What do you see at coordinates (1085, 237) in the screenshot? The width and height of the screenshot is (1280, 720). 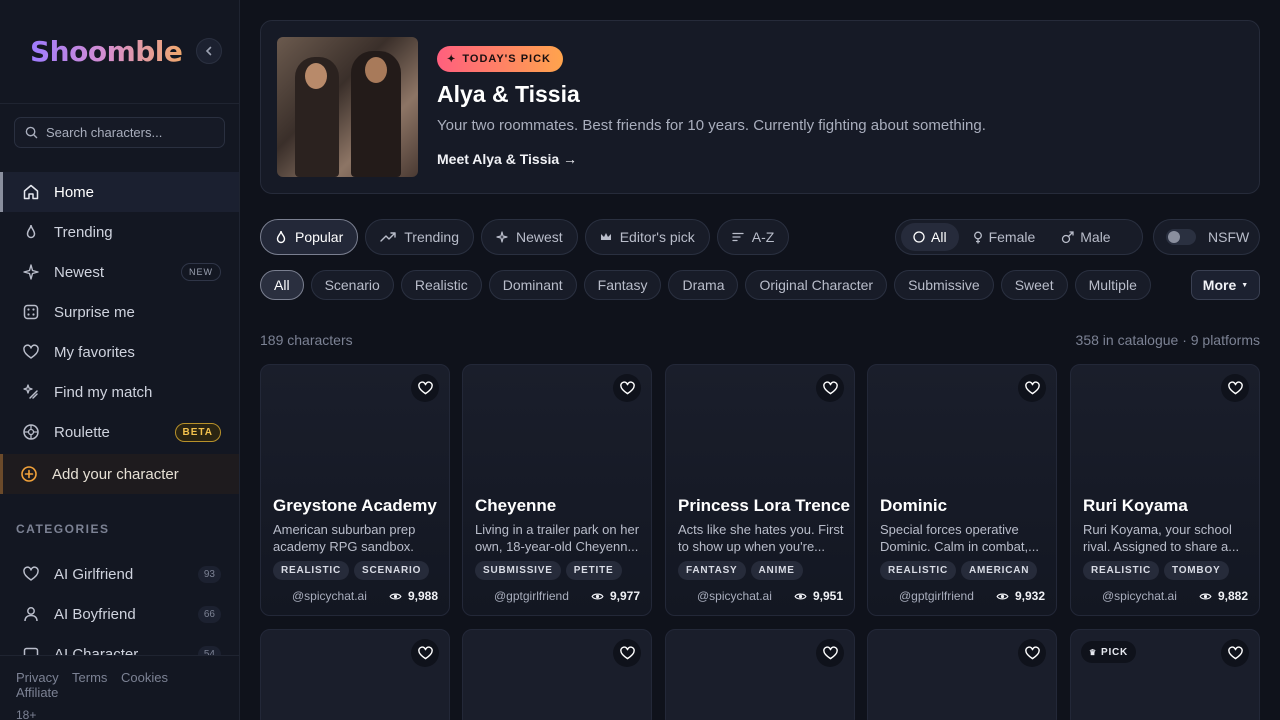 I see `gender-male: Male` at bounding box center [1085, 237].